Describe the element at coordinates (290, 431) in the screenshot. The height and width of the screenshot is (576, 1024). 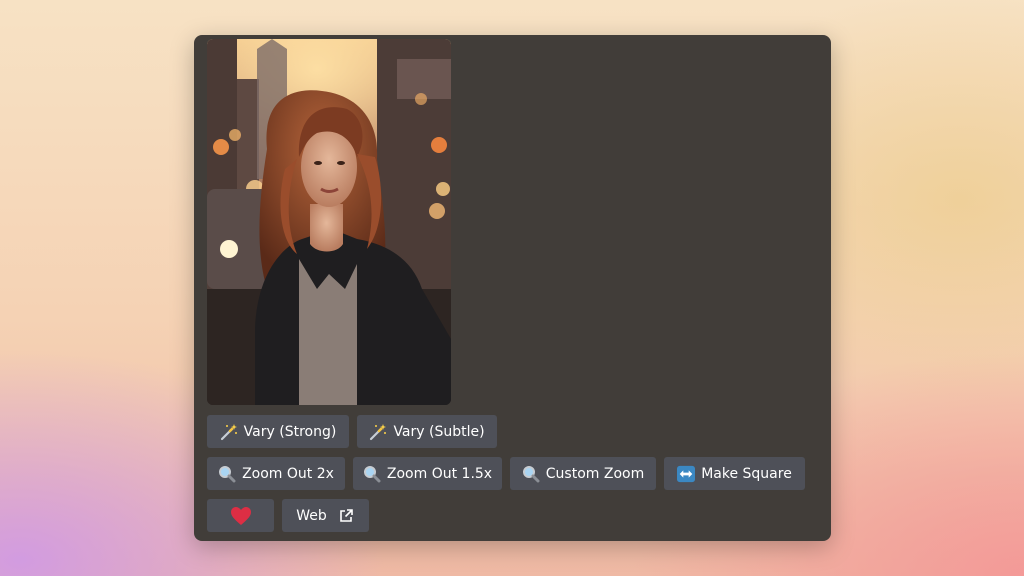
I see `vary-strong-label: Vary (Strong)` at that location.